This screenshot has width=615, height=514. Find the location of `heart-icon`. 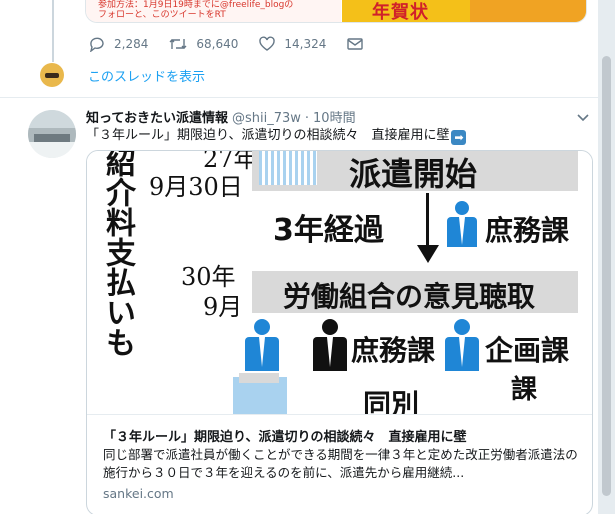

heart-icon is located at coordinates (267, 43).